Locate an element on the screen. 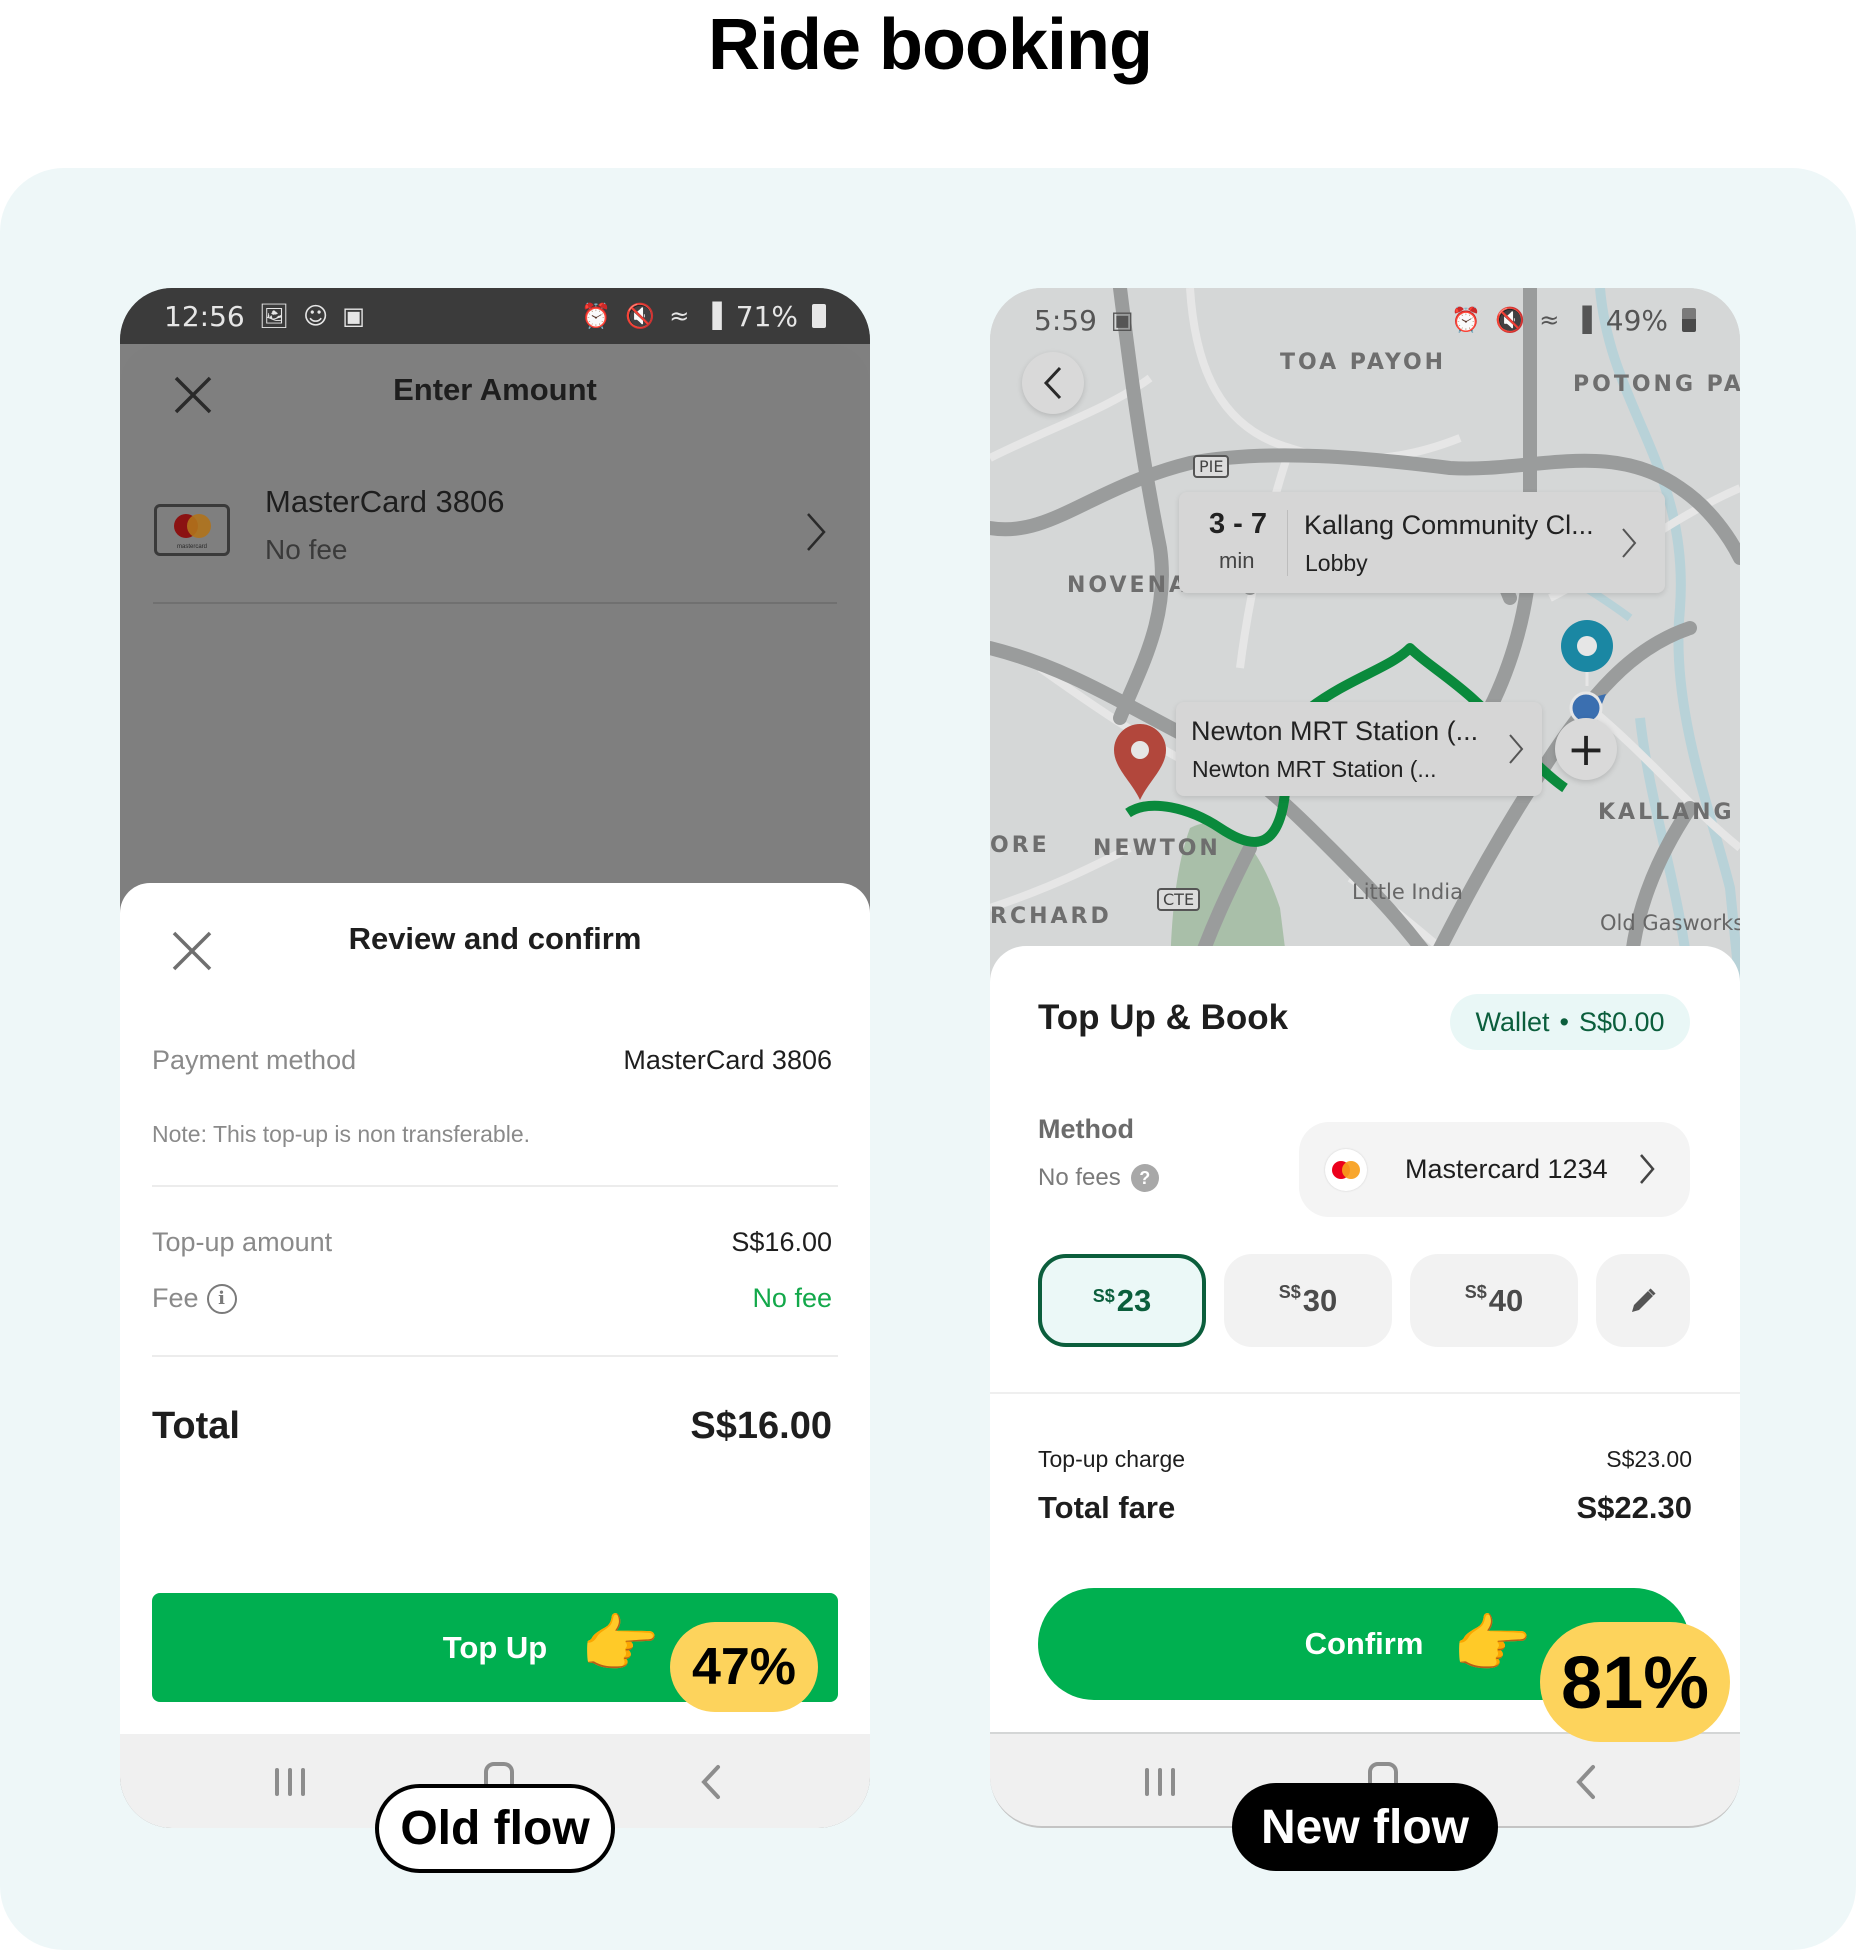 This screenshot has height=1950, width=1860. new-flow-label: New flow is located at coordinates (1365, 1827).